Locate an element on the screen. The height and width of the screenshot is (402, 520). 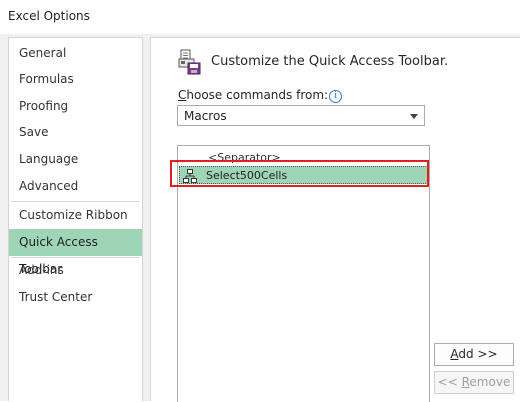
chevron-down-icon is located at coordinates (414, 116).